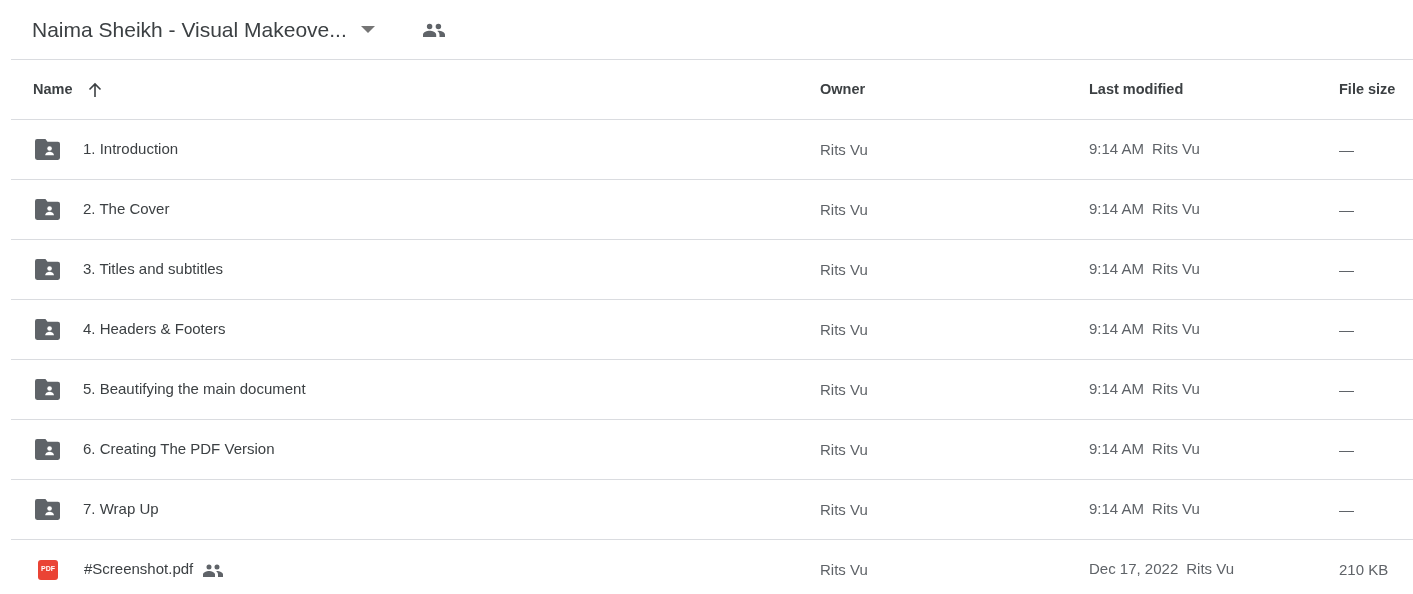 Image resolution: width=1413 pixels, height=594 pixels. I want to click on file-name: 3. Titles and subtitles, so click(153, 269).